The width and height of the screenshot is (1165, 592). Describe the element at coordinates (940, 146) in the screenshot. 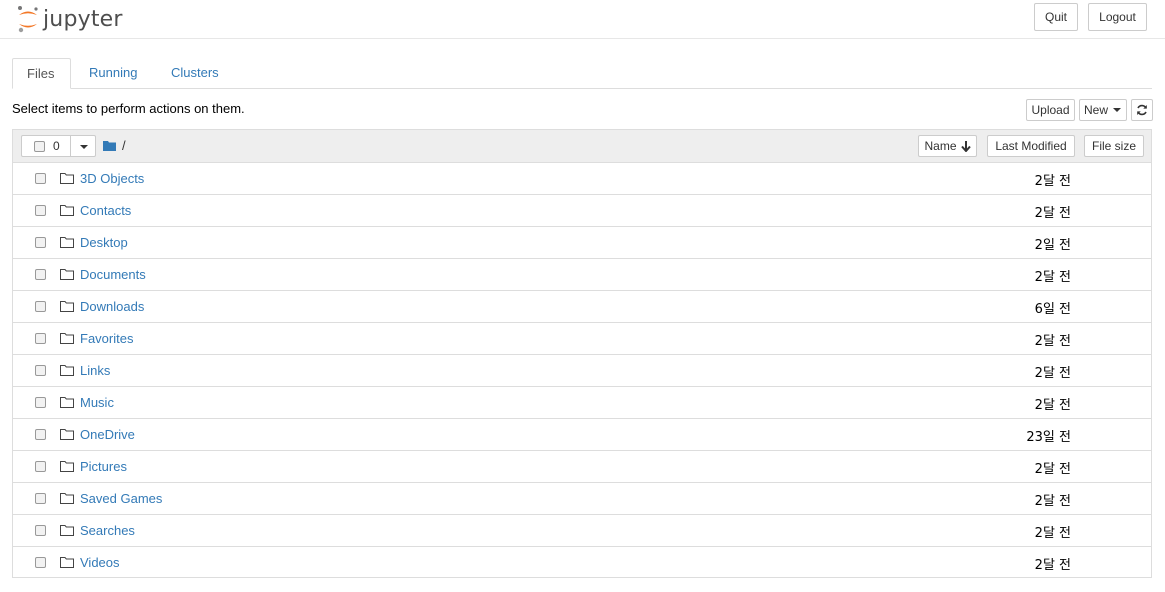

I see `sort-name-label: Name` at that location.